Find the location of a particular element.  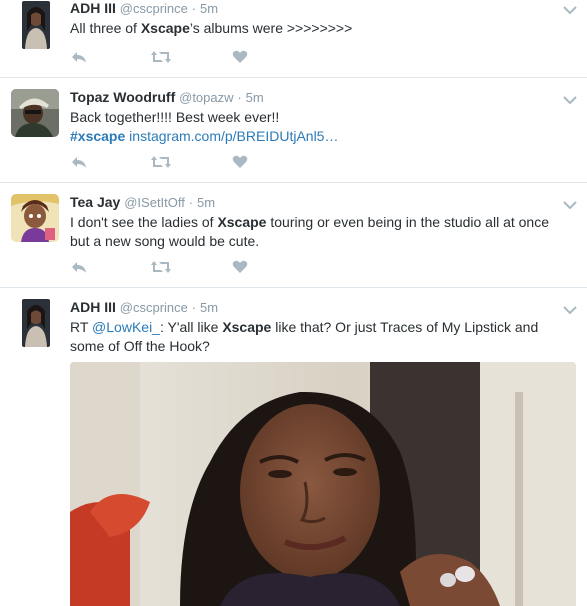

hashtag-link: #xscape is located at coordinates (97, 136).